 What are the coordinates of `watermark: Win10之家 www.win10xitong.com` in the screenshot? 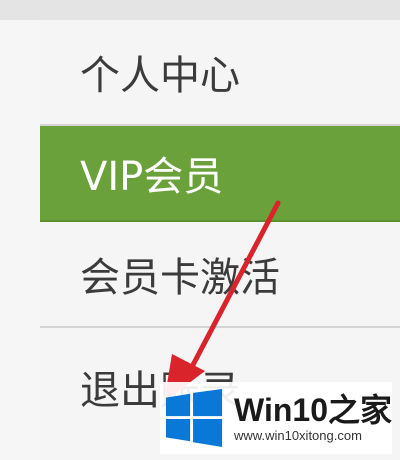 It's located at (276, 418).